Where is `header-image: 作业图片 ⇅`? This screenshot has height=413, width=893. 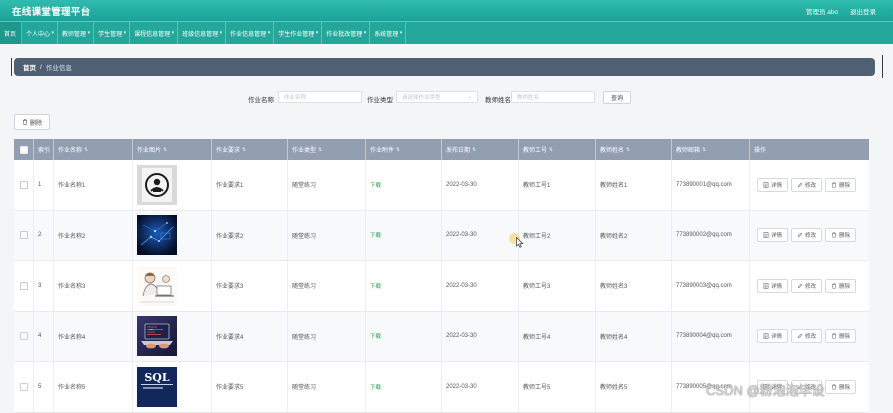
header-image: 作业图片 ⇅ is located at coordinates (172, 149).